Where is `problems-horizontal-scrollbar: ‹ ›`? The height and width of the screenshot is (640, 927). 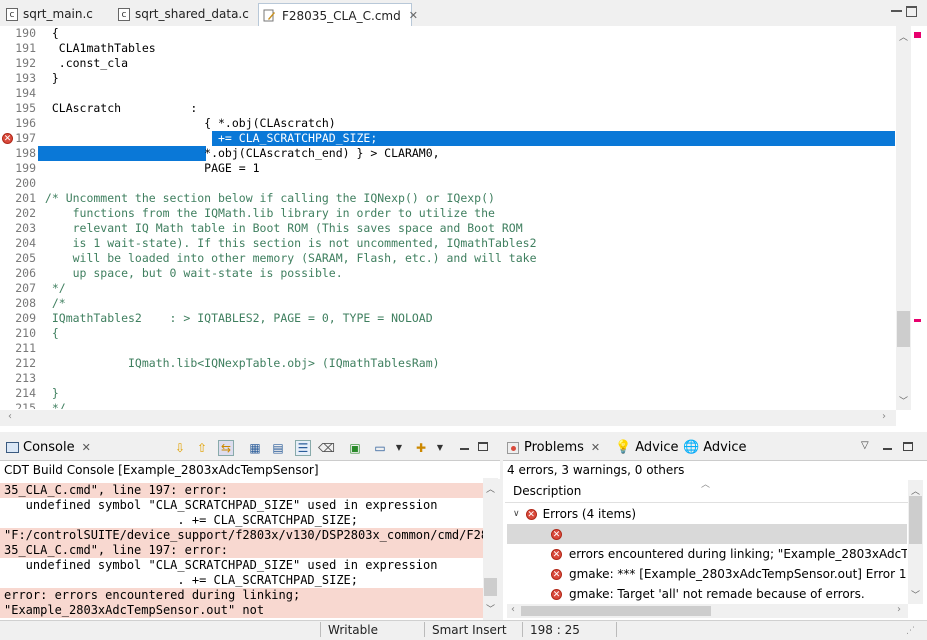 problems-horizontal-scrollbar: ‹ › is located at coordinates (707, 611).